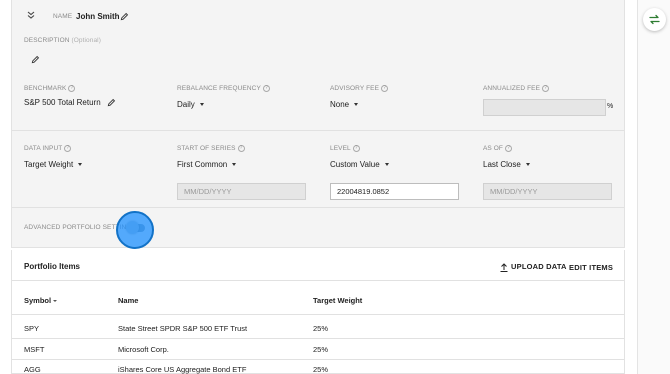 The width and height of the screenshot is (670, 374). What do you see at coordinates (35, 59) in the screenshot?
I see `edit-description-pencil-icon` at bounding box center [35, 59].